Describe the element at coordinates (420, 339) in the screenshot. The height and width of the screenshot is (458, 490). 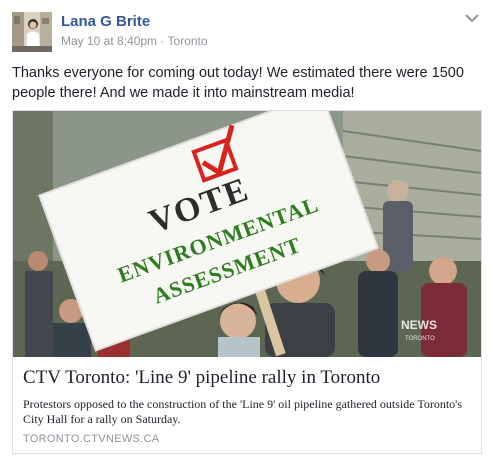
I see `ctv-toronto-watermark: TORONTO` at that location.